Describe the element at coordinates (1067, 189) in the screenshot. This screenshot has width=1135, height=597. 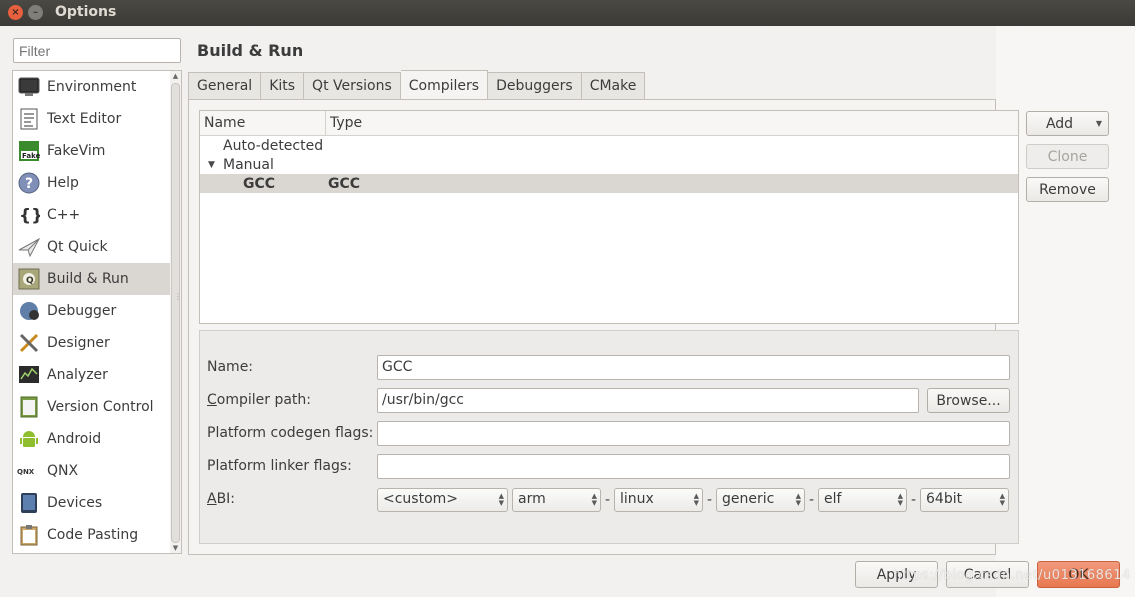
I see `remove-button: Remove` at that location.